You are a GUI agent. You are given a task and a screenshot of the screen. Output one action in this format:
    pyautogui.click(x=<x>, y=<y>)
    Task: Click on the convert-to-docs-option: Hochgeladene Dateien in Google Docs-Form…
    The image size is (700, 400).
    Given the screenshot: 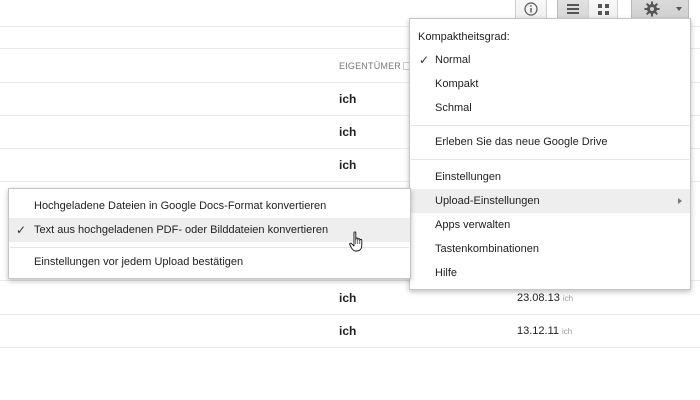 What is the action you would take?
    pyautogui.click(x=209, y=206)
    